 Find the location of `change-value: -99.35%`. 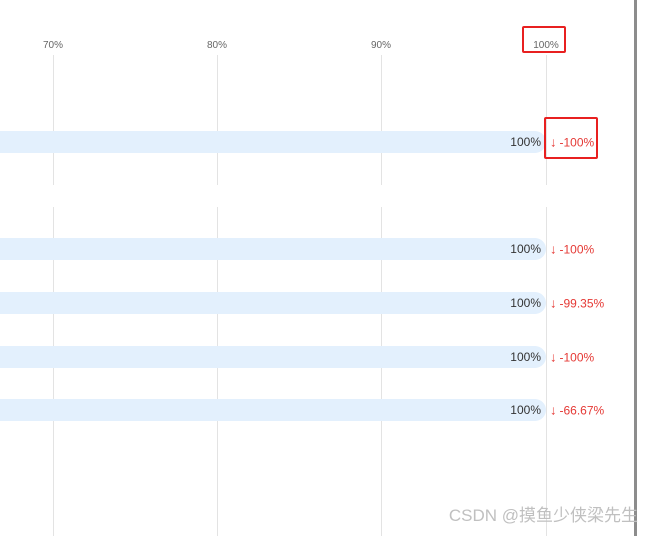

change-value: -99.35% is located at coordinates (582, 303).